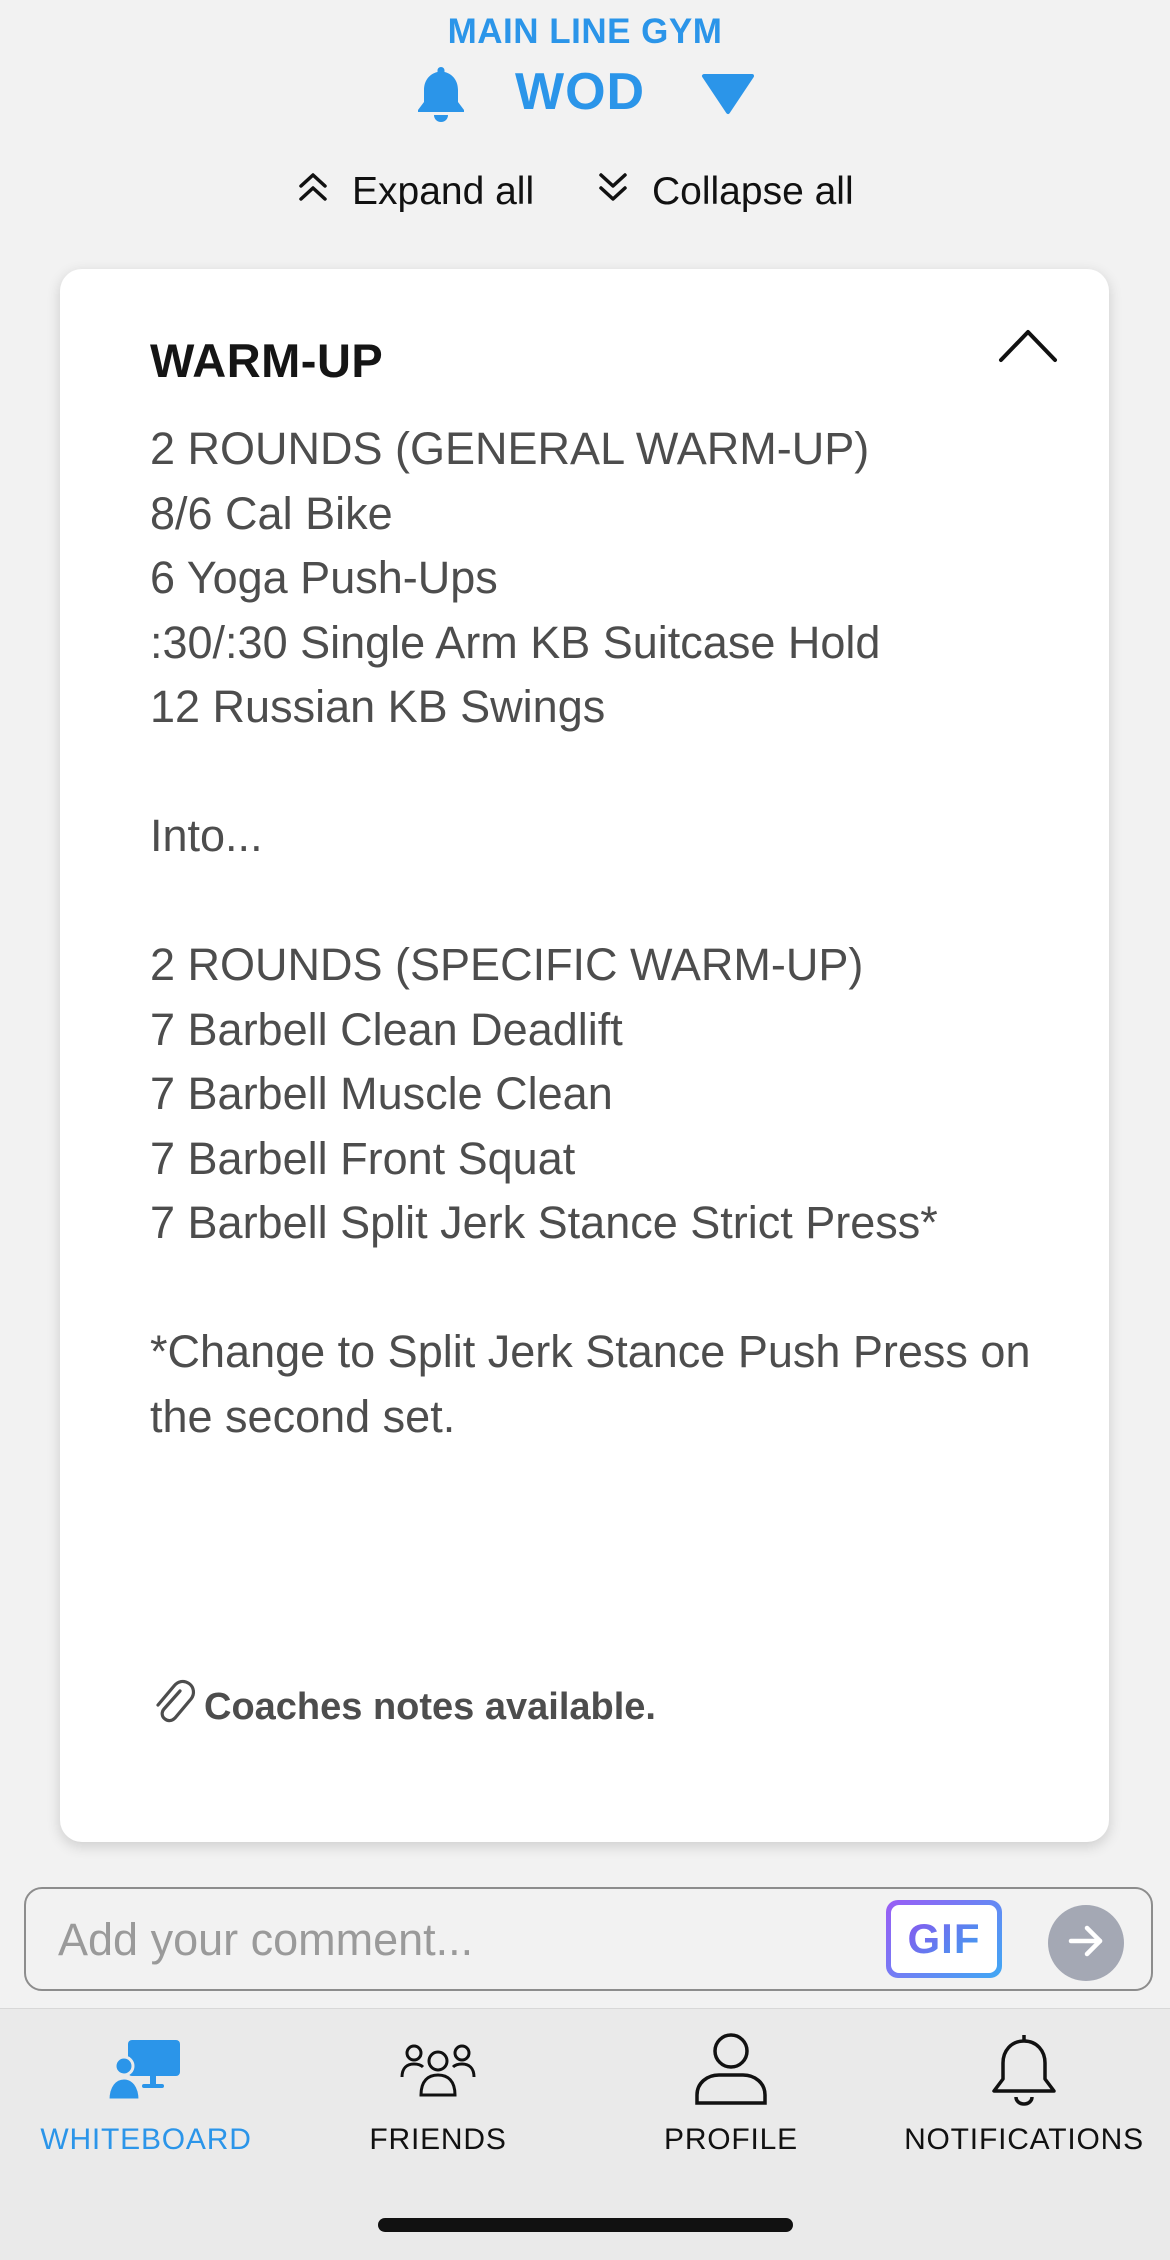 The height and width of the screenshot is (2260, 1170). Describe the element at coordinates (146, 2139) in the screenshot. I see `tab-label: WHITEBOARD` at that location.